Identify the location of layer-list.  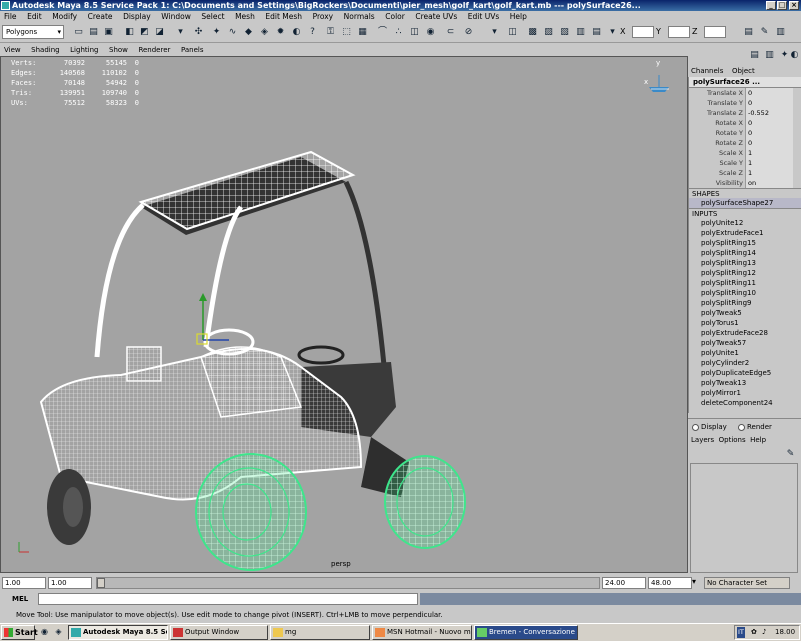
(744, 518).